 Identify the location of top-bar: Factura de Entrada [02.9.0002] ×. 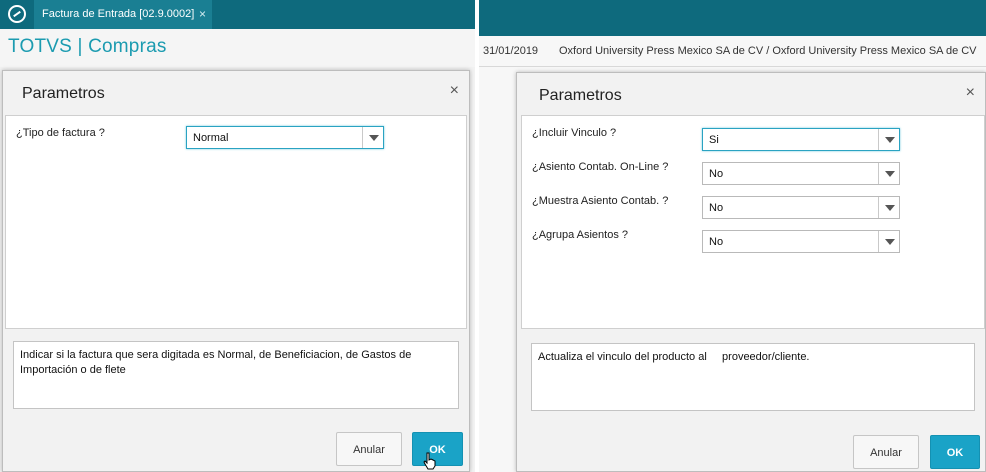
(237, 14).